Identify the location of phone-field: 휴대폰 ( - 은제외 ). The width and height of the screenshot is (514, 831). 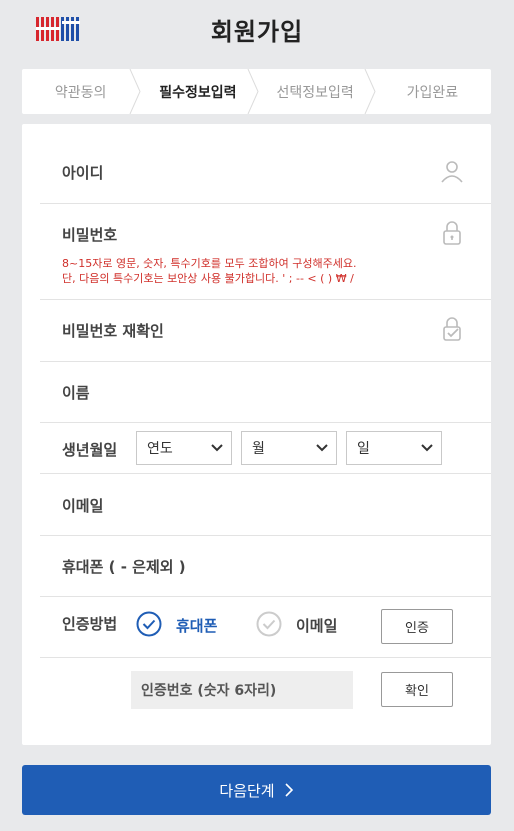
(265, 566).